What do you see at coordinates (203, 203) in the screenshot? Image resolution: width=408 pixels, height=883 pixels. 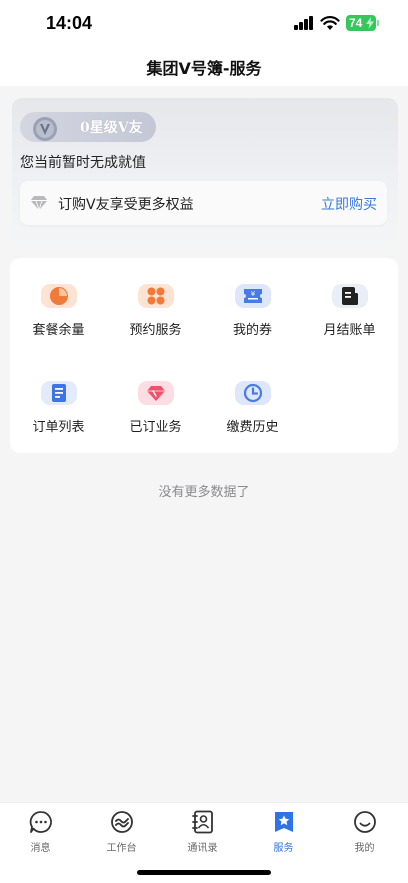 I see `promo-banner: 订购V友享受更多权益 立即购买` at bounding box center [203, 203].